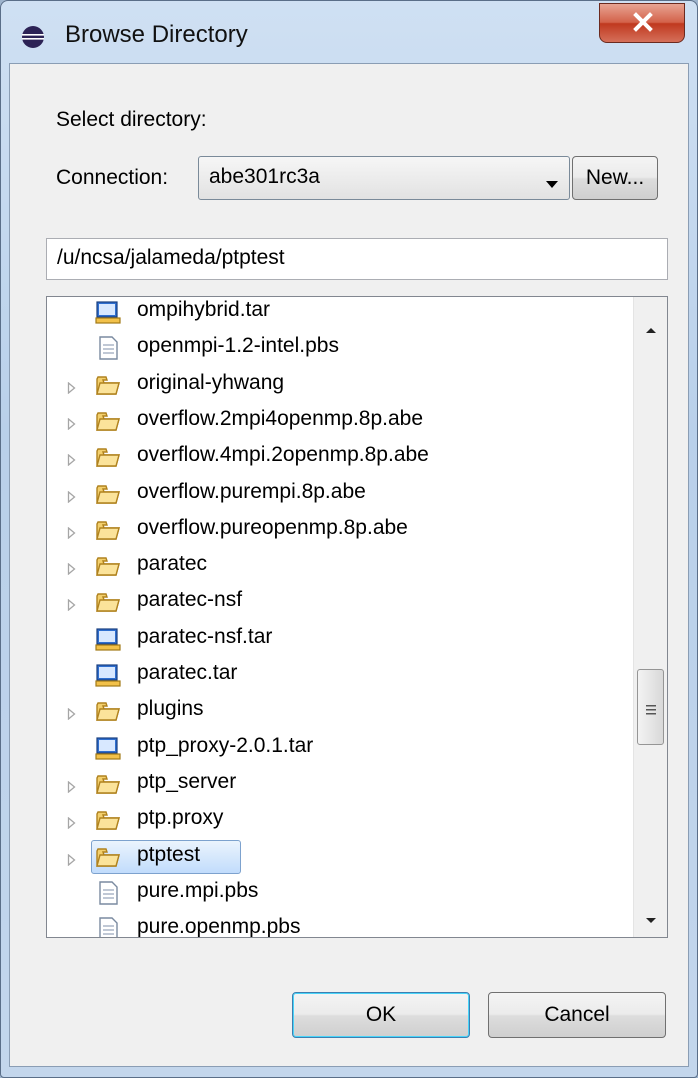 The width and height of the screenshot is (698, 1078). Describe the element at coordinates (219, 926) in the screenshot. I see `tree-item-label: pure.openmp.pbs` at that location.